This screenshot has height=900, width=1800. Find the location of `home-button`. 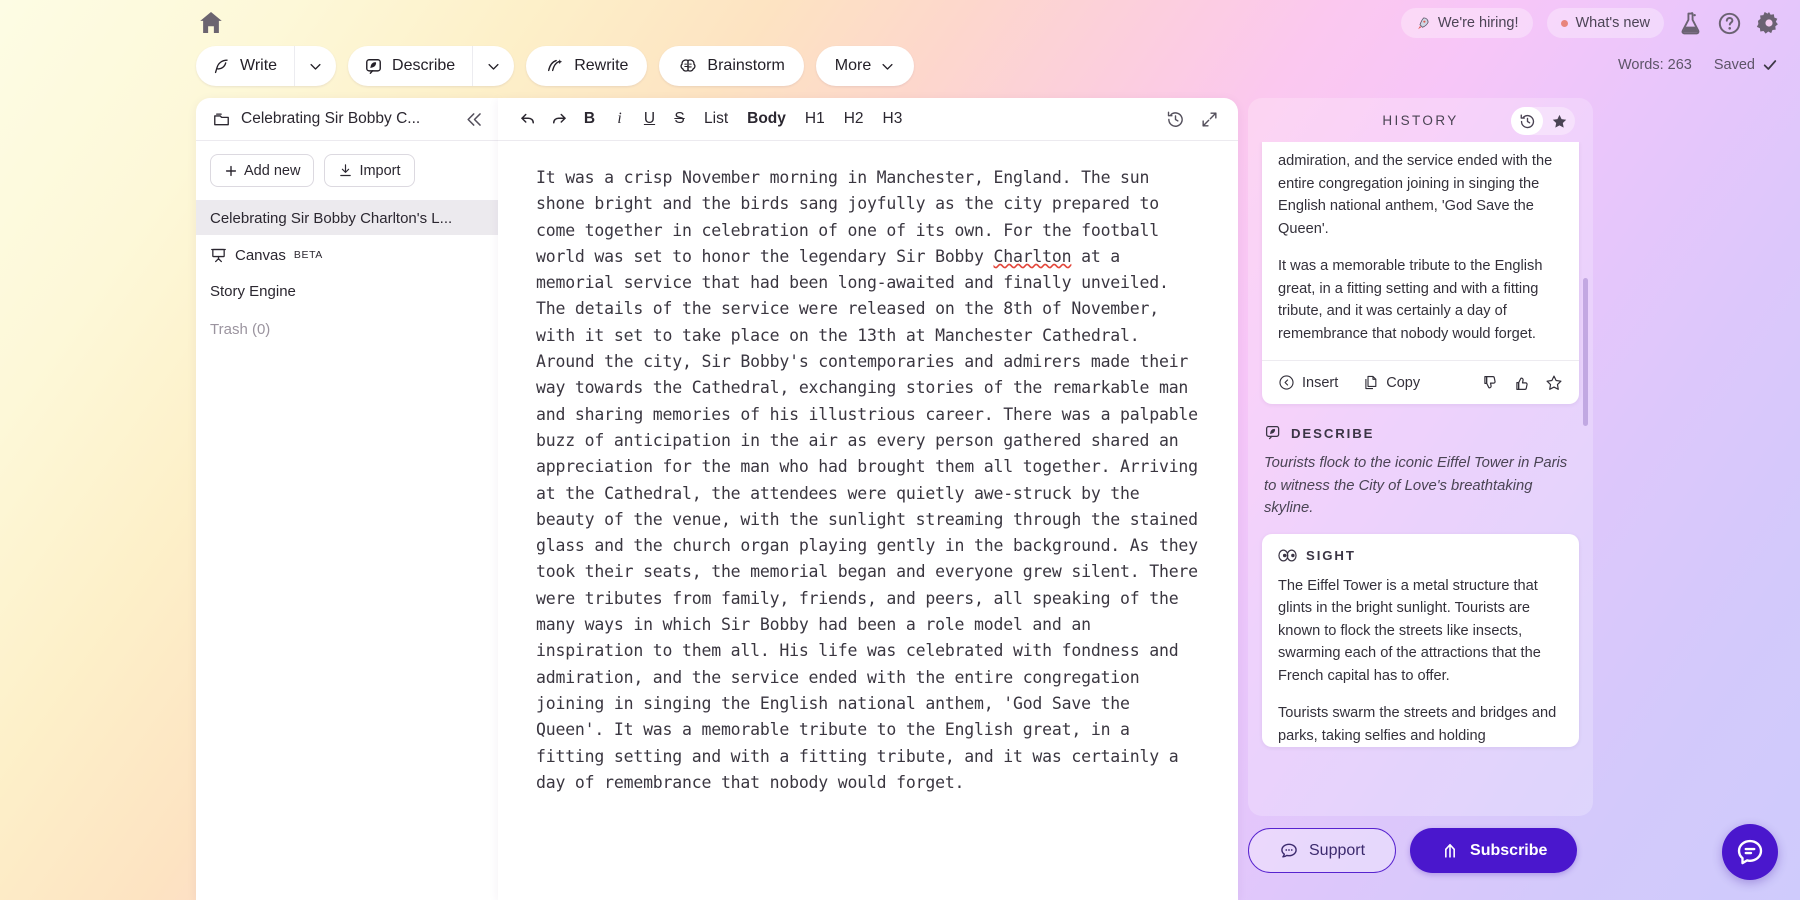

home-button is located at coordinates (211, 23).